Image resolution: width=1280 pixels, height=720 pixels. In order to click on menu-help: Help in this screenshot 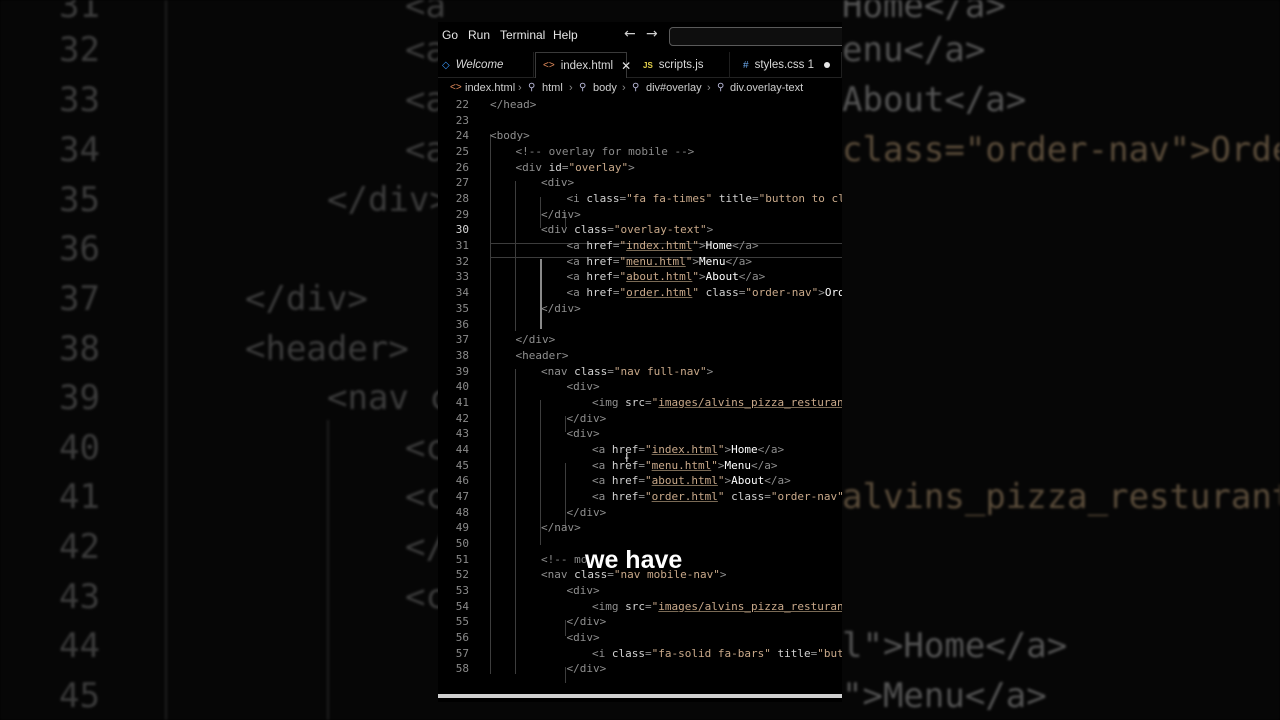, I will do `click(565, 35)`.